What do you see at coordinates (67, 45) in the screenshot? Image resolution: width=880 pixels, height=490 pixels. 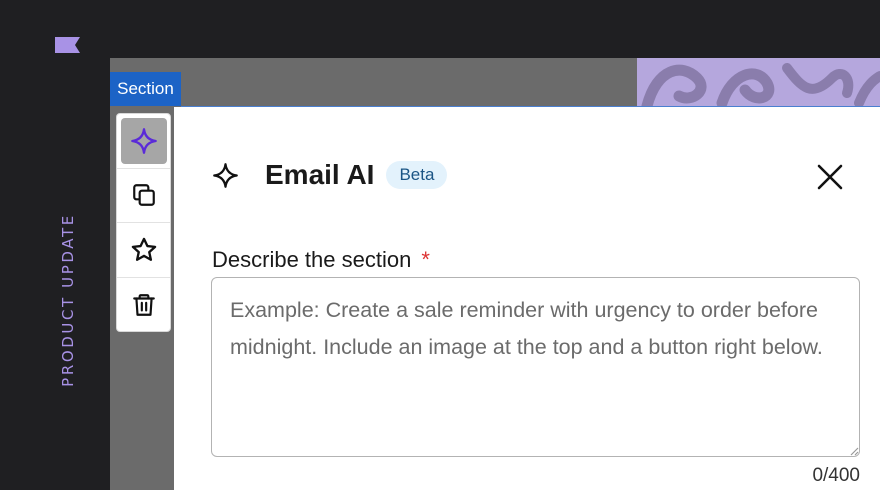 I see `brand-flag-icon` at bounding box center [67, 45].